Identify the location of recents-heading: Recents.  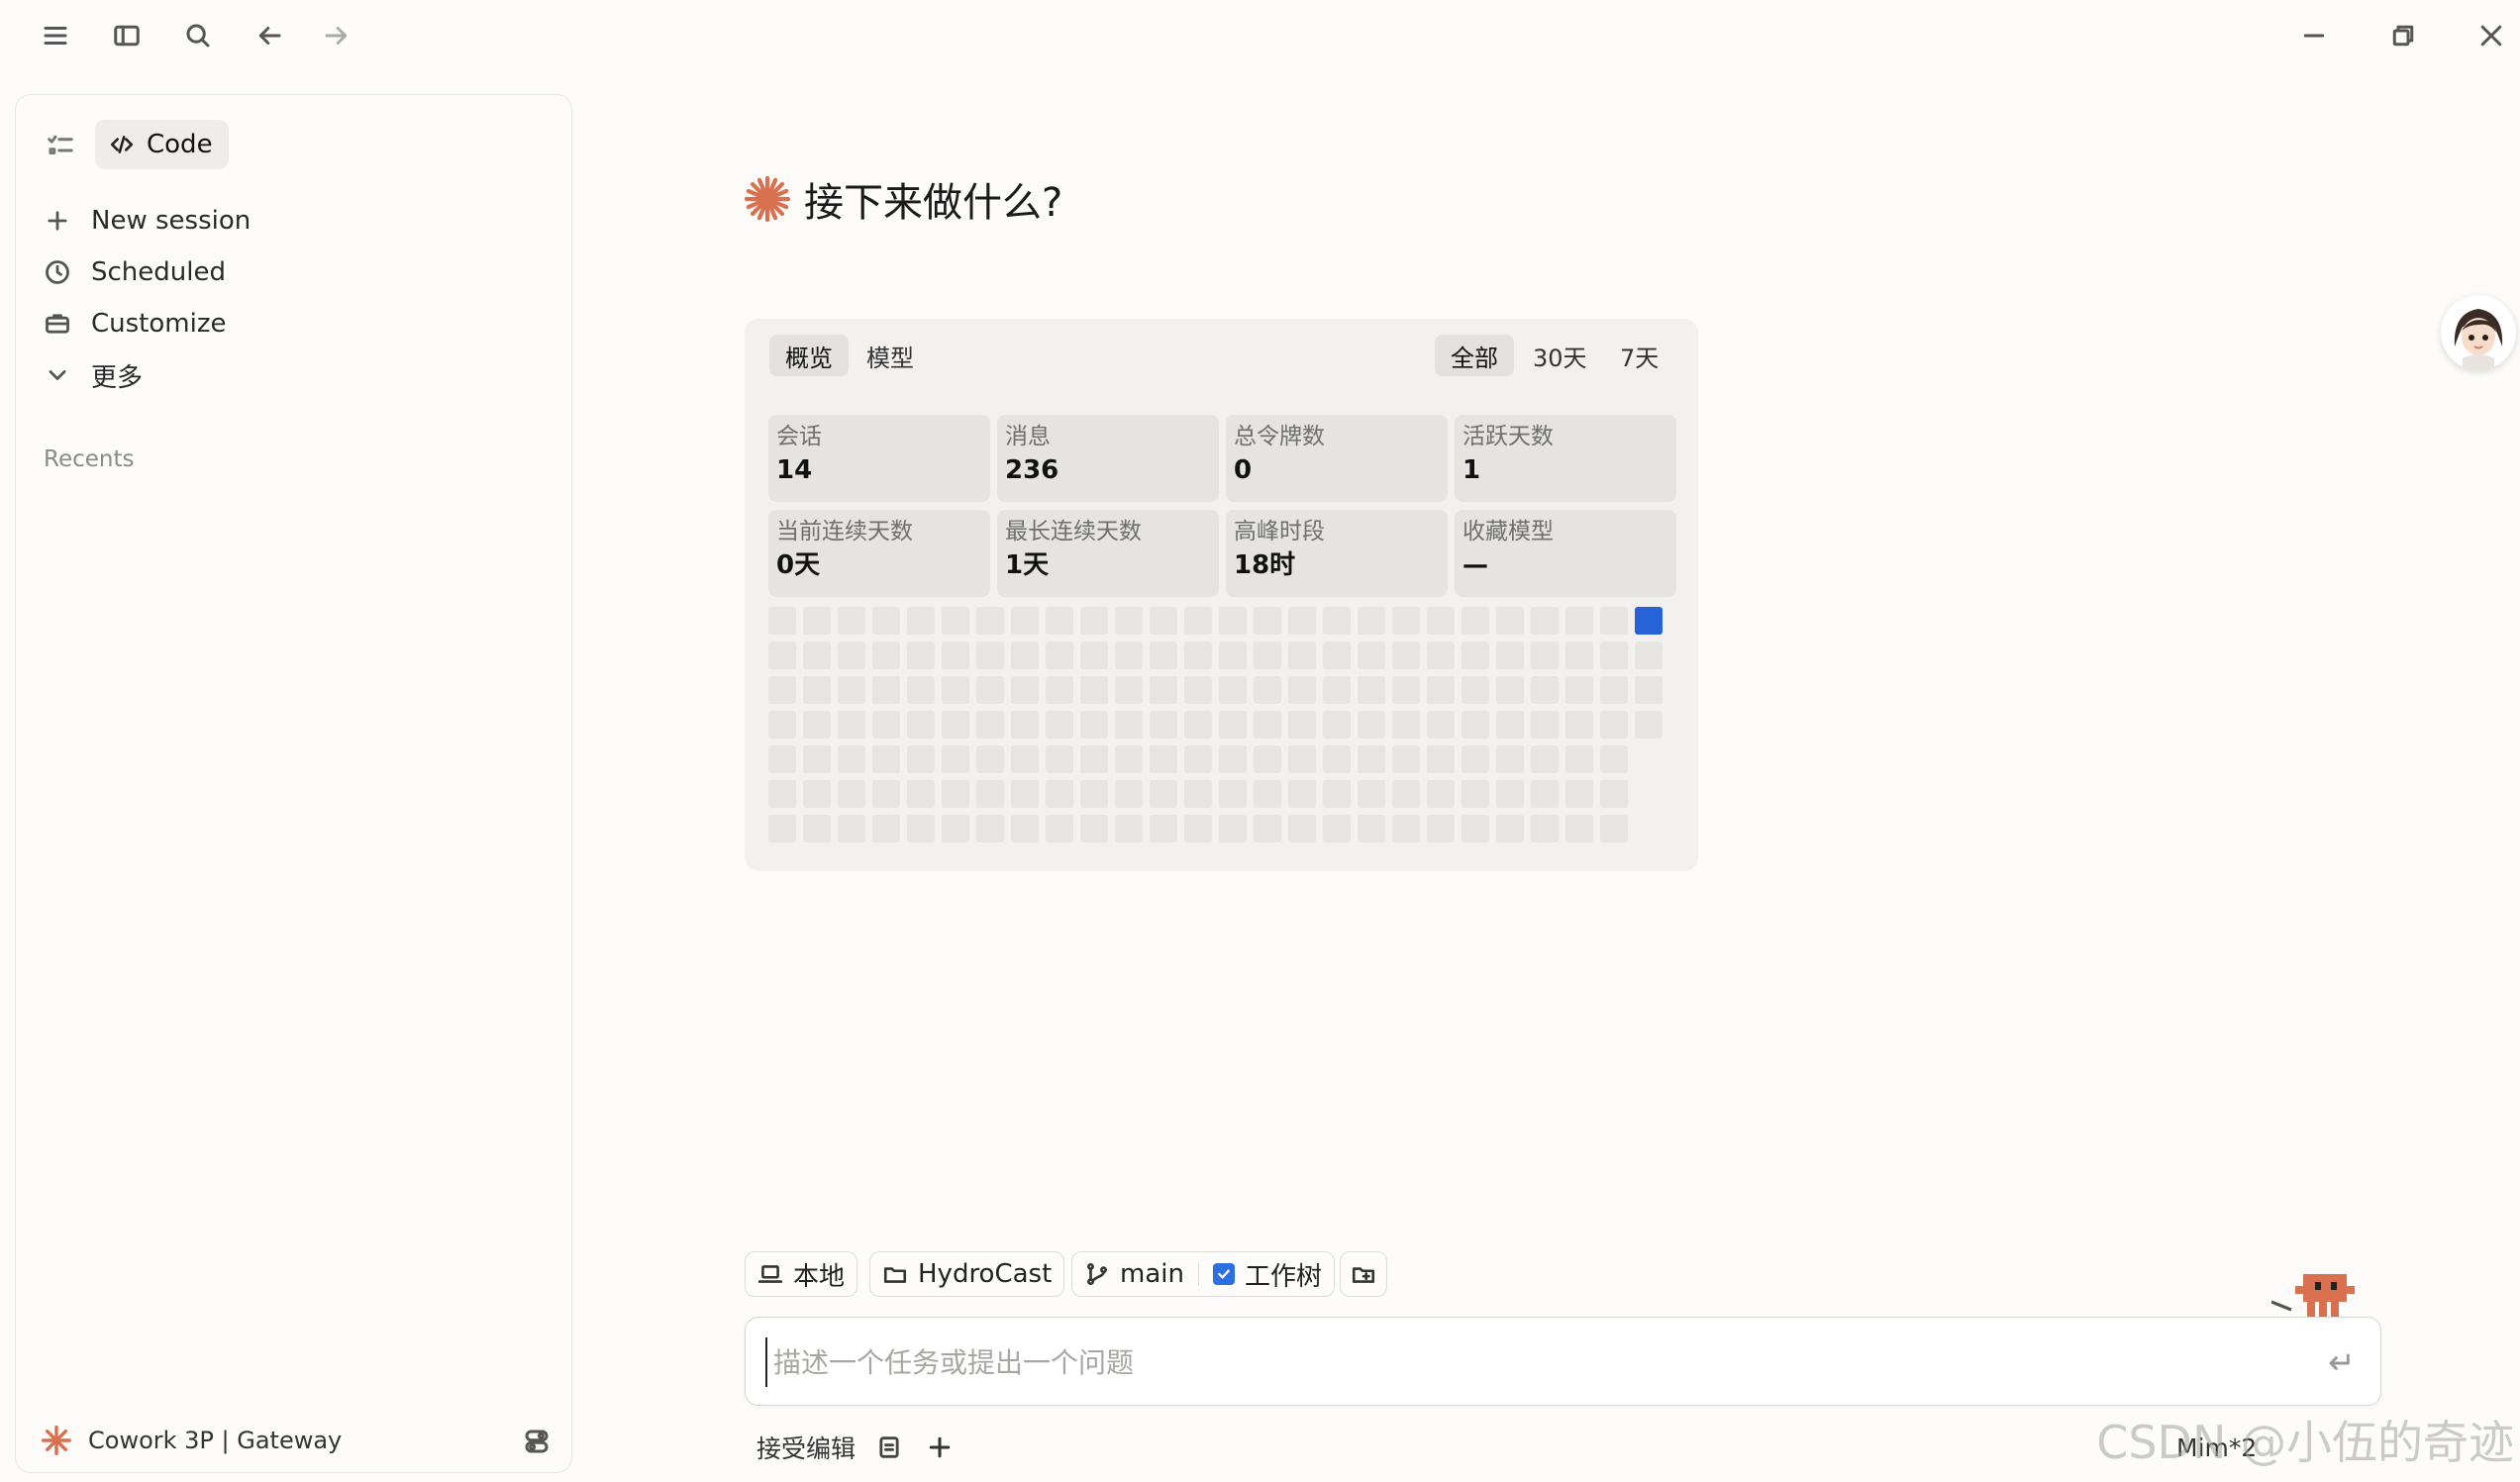
(89, 459).